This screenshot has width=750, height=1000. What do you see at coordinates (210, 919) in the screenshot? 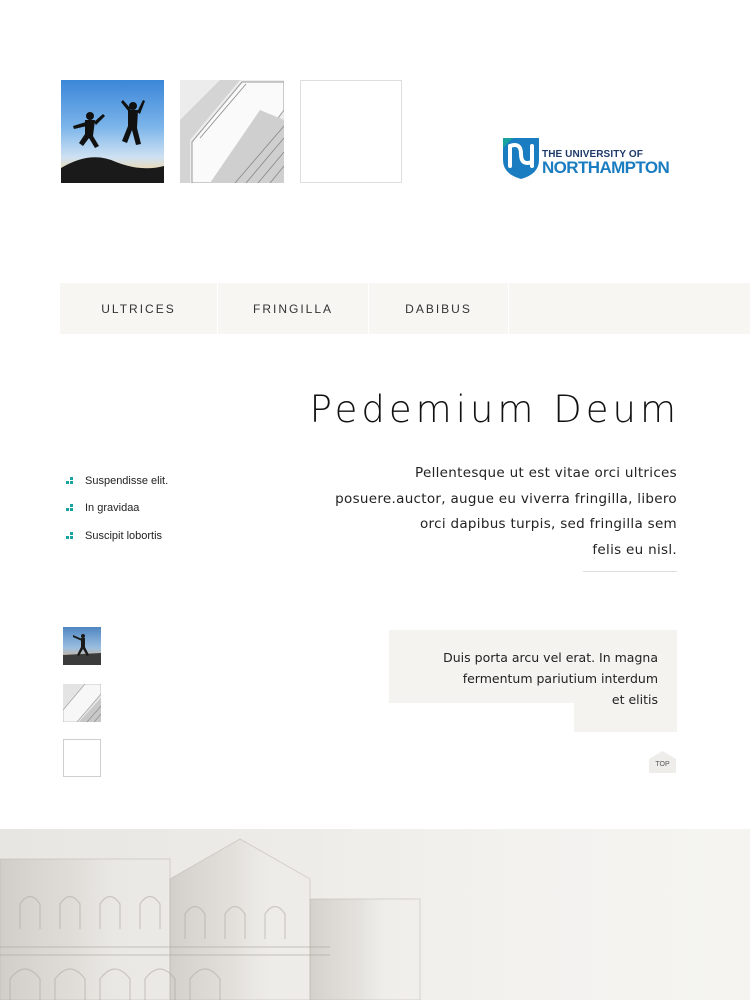
I see `building-facade-icon` at bounding box center [210, 919].